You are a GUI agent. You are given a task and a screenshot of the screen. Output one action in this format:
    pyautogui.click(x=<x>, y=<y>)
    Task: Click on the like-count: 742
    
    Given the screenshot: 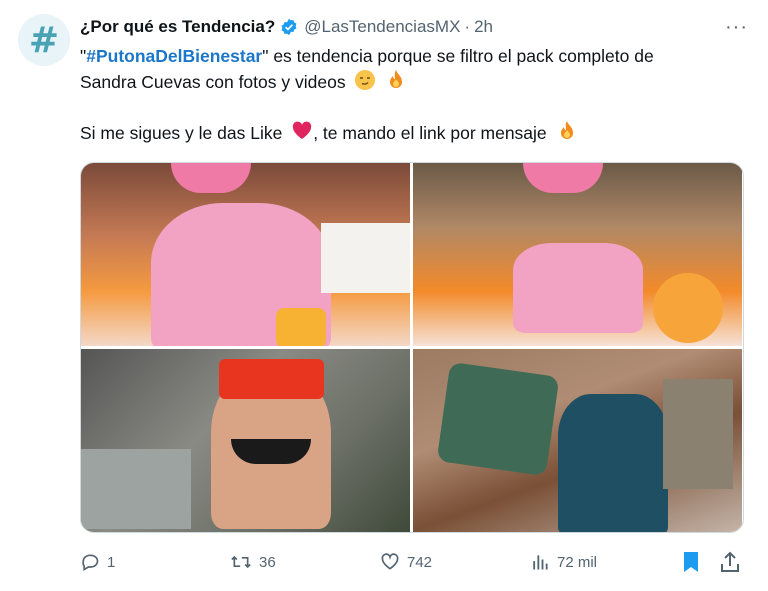 What is the action you would take?
    pyautogui.click(x=420, y=562)
    